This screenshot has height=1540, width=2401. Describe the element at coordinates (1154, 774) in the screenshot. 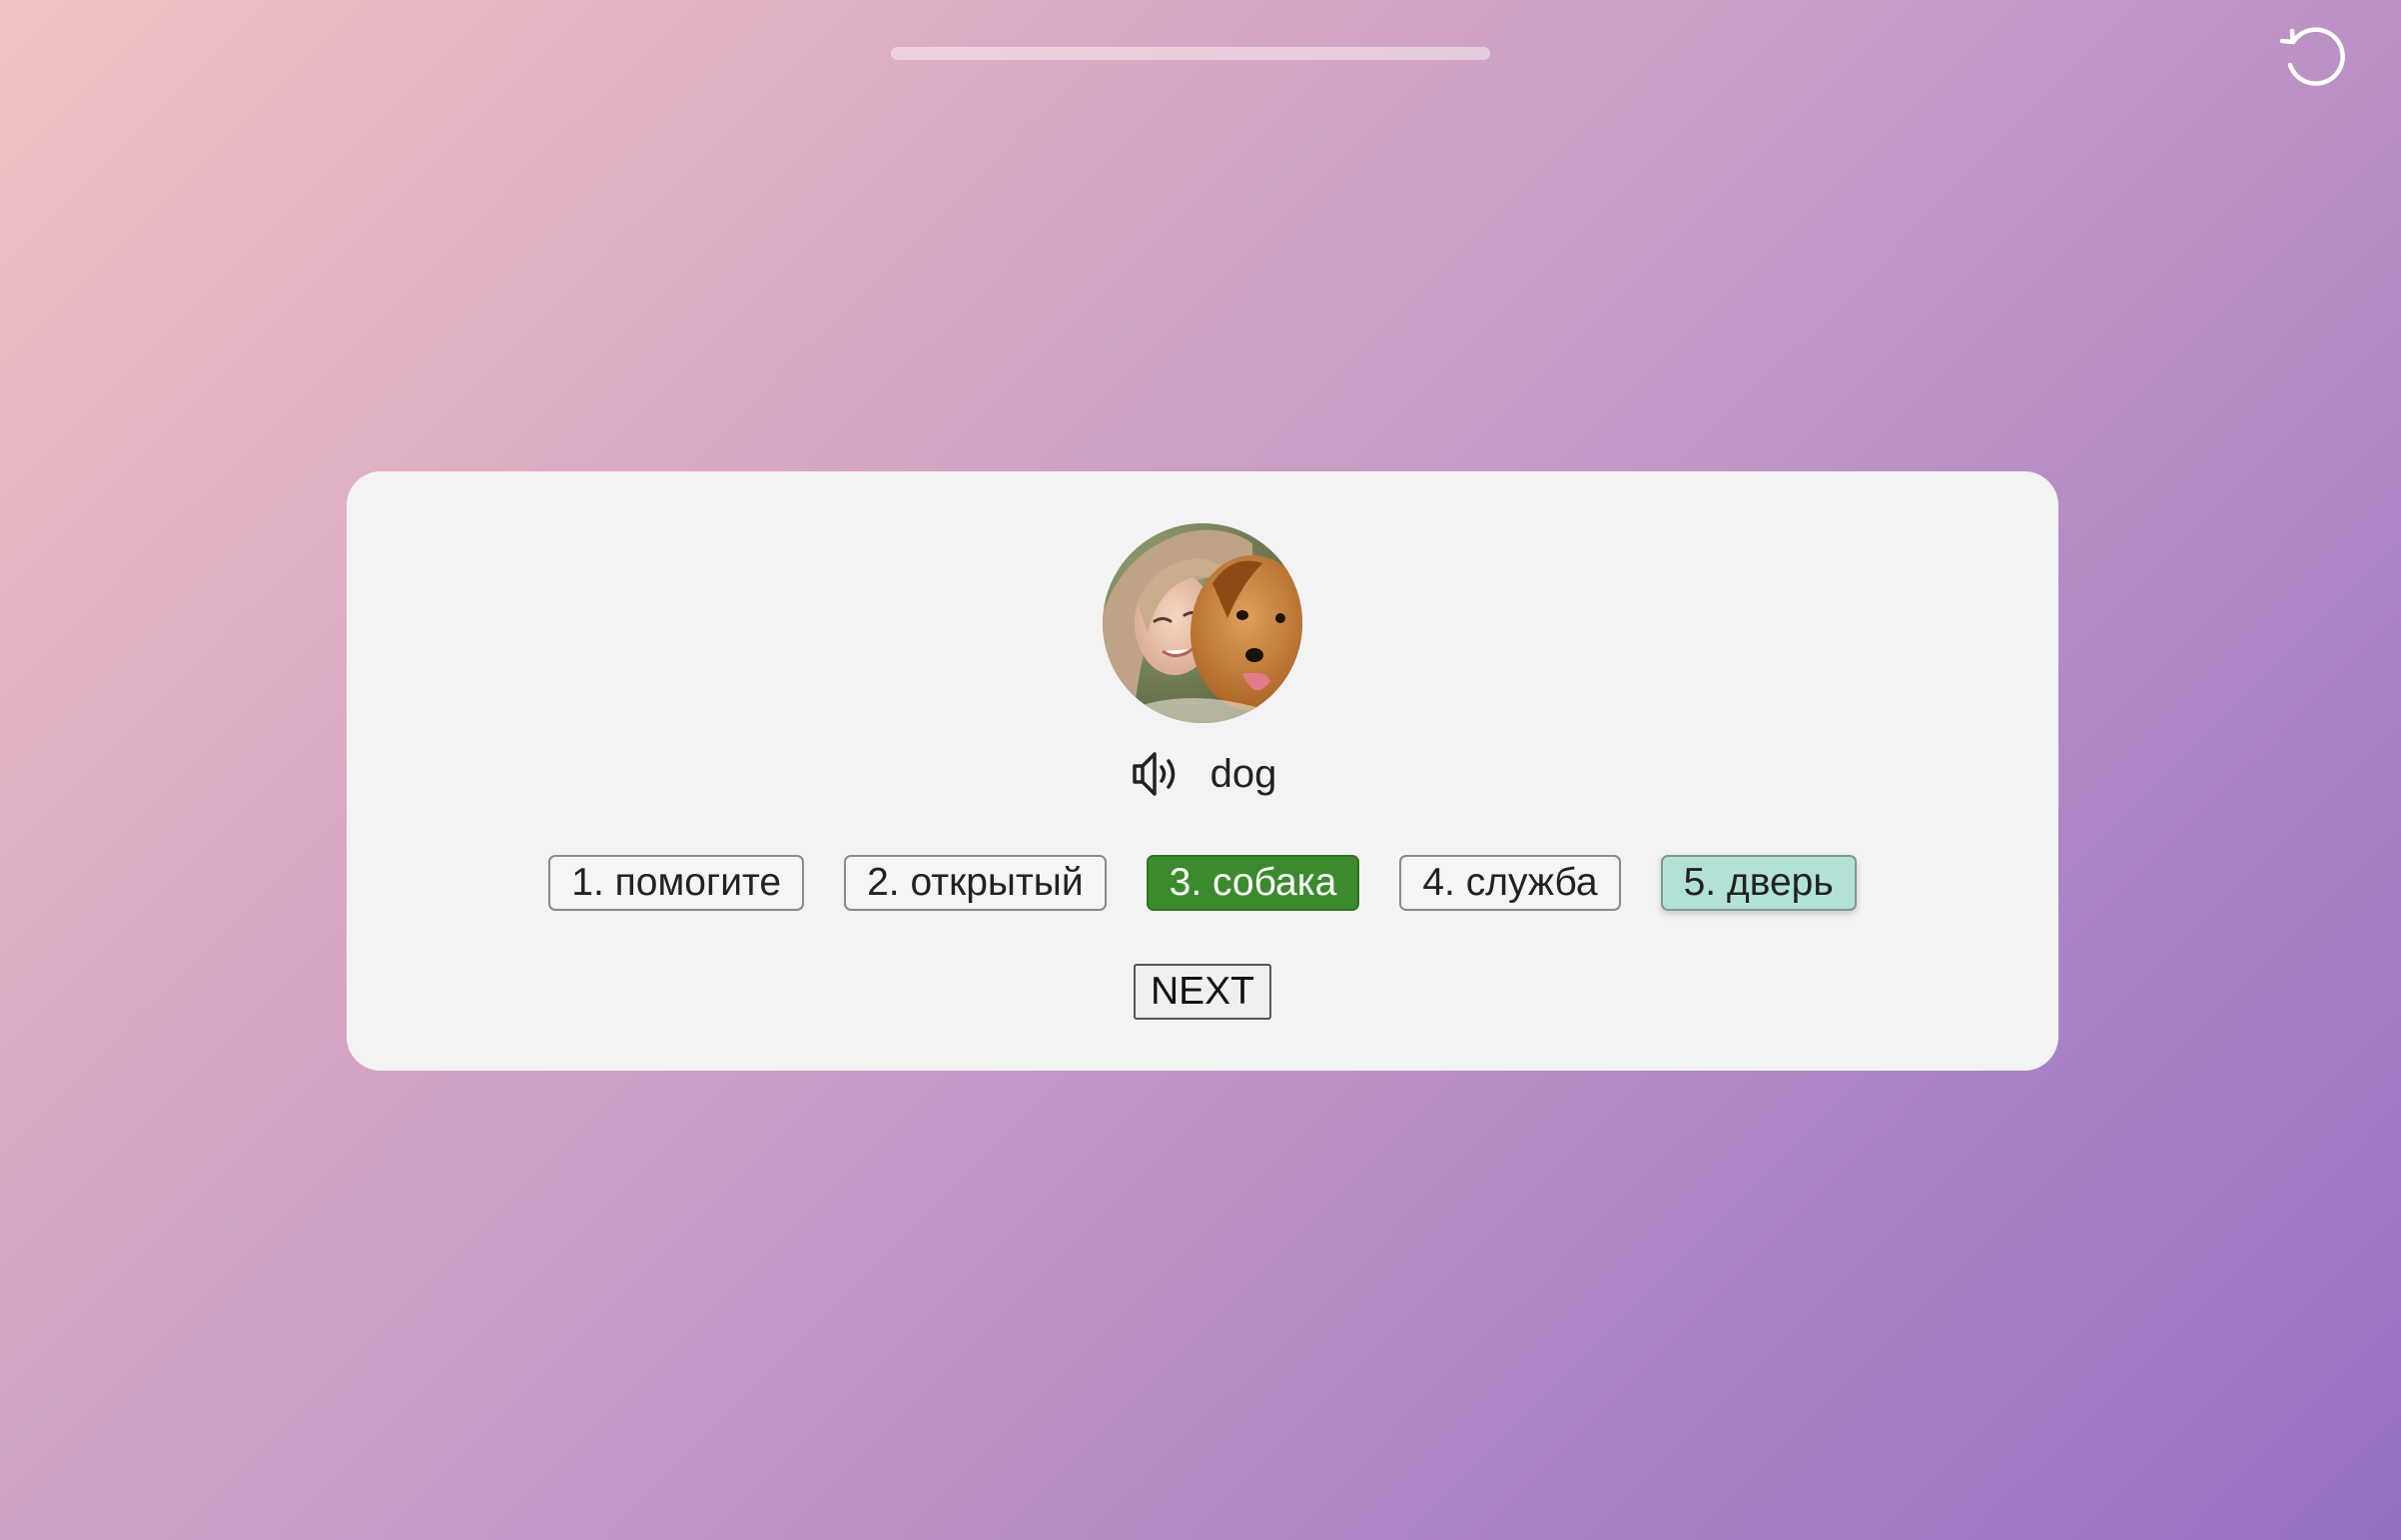

I see `speaker-icon` at that location.